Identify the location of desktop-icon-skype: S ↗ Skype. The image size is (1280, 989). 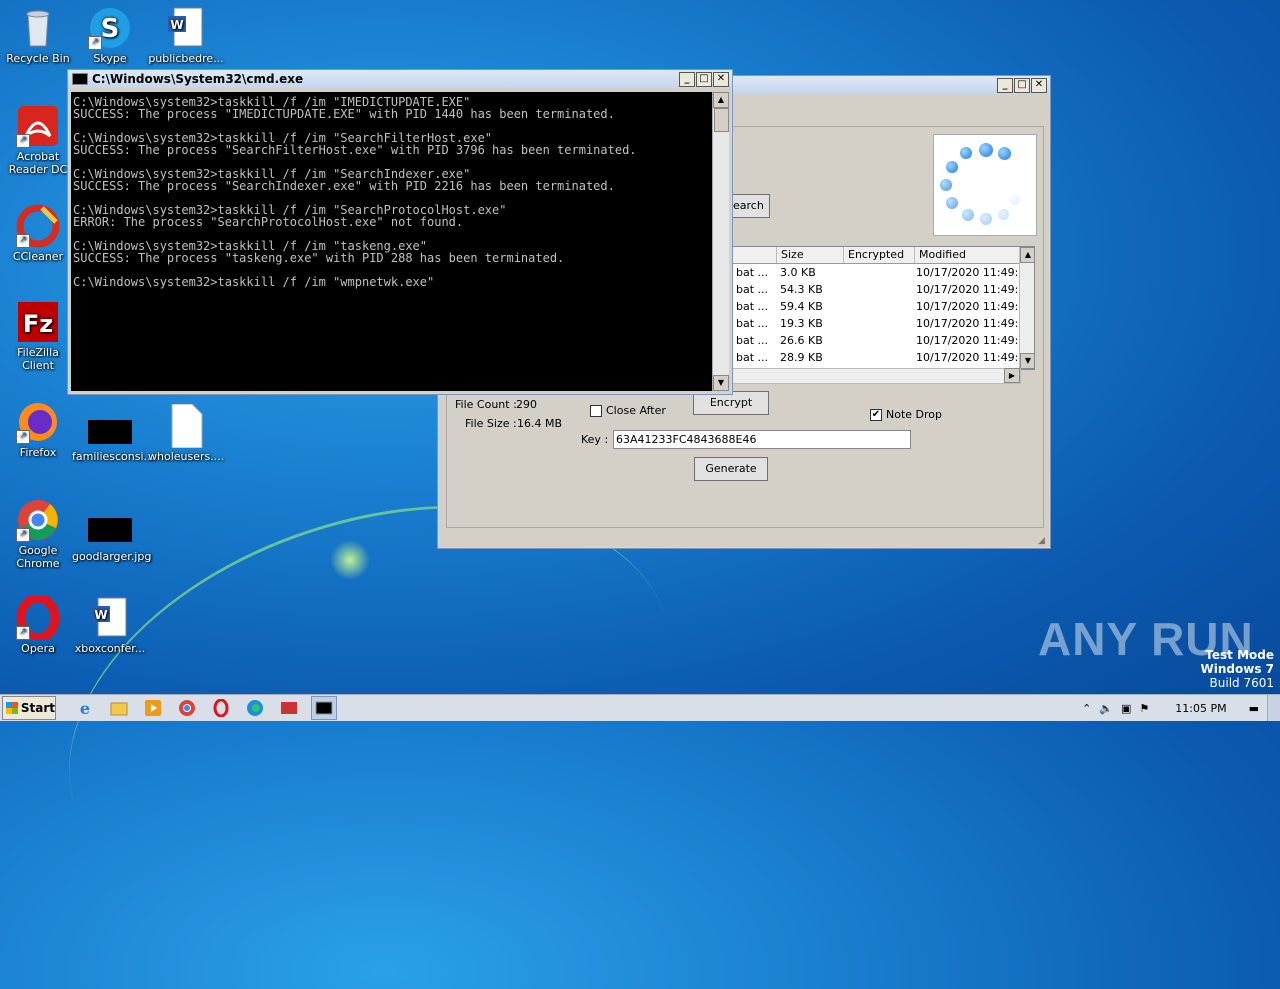
(110, 35).